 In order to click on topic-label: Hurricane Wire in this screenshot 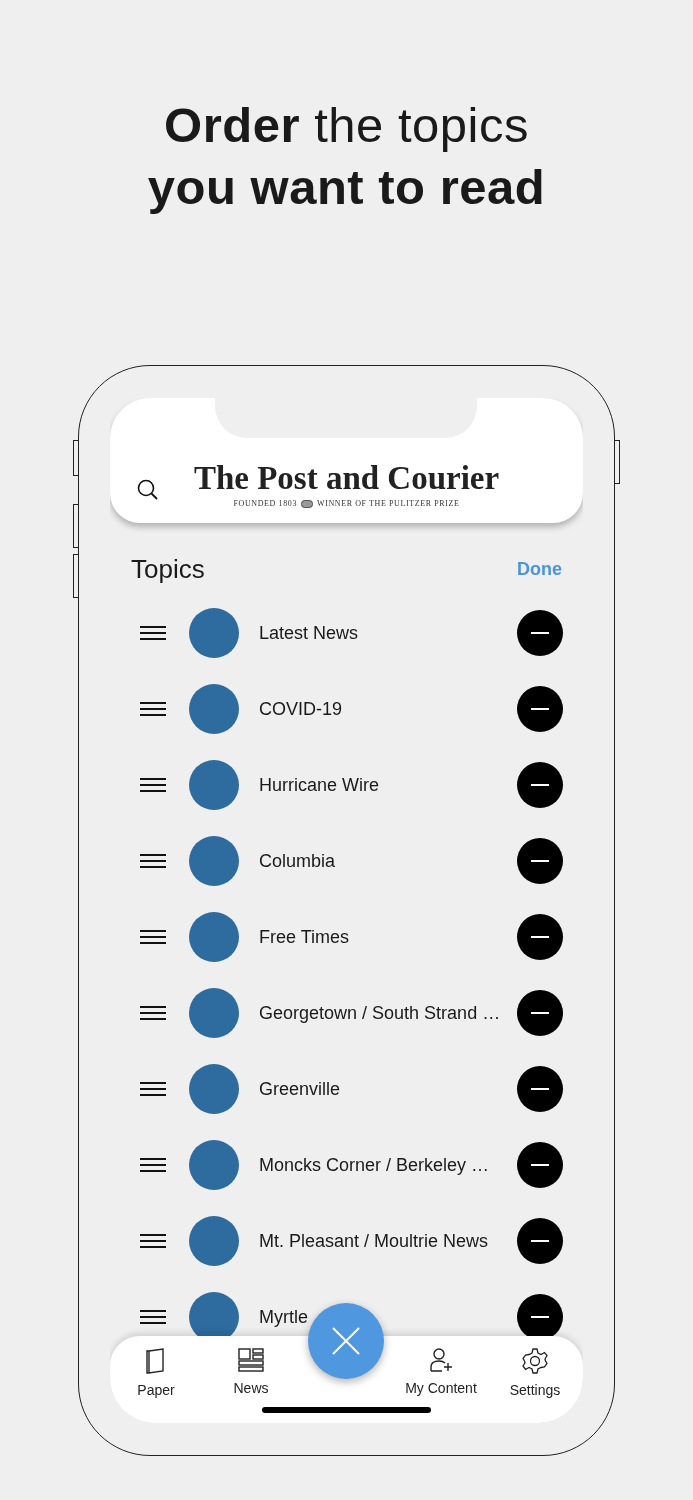, I will do `click(319, 785)`.